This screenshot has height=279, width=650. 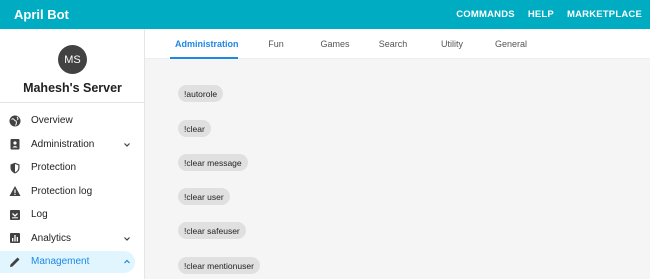 What do you see at coordinates (15, 238) in the screenshot?
I see `bar-chart-icon` at bounding box center [15, 238].